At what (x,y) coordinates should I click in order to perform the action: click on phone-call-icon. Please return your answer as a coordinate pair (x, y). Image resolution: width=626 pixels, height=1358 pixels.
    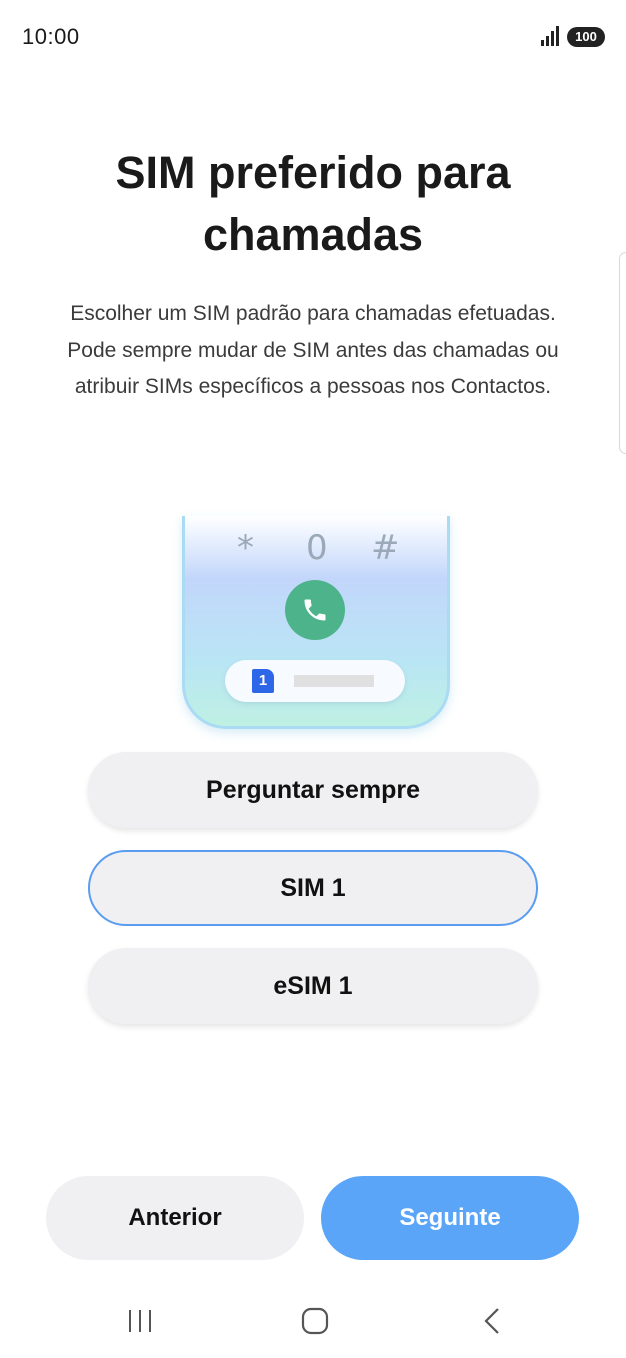
    Looking at the image, I should click on (315, 610).